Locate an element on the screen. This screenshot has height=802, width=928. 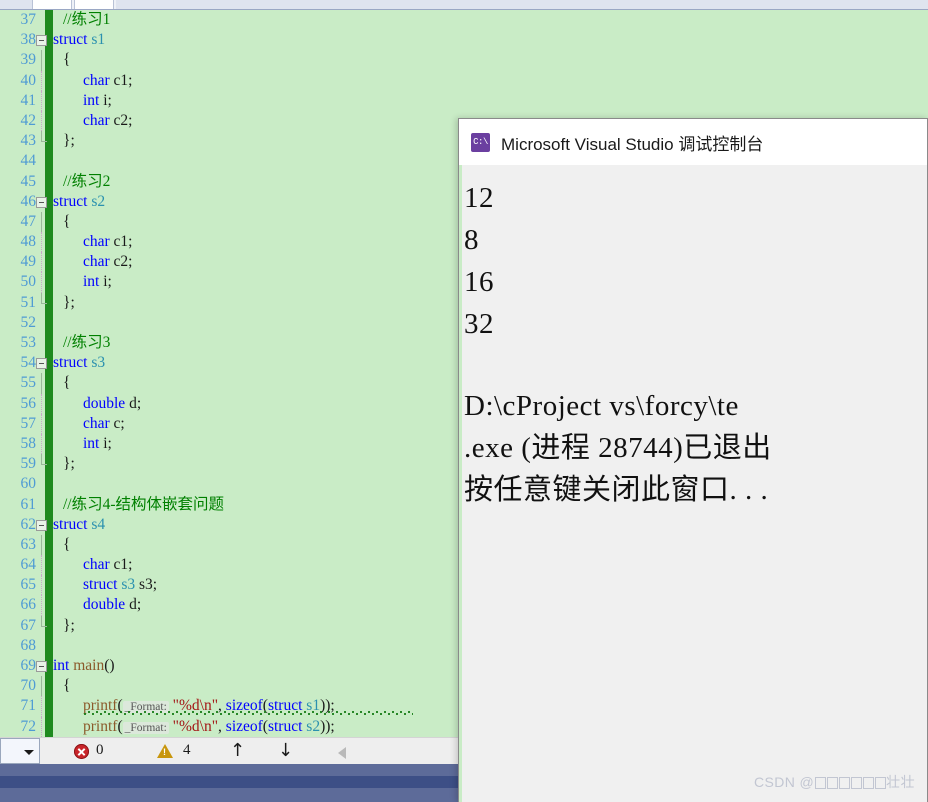
code-text: //练习2 is located at coordinates (86, 182).